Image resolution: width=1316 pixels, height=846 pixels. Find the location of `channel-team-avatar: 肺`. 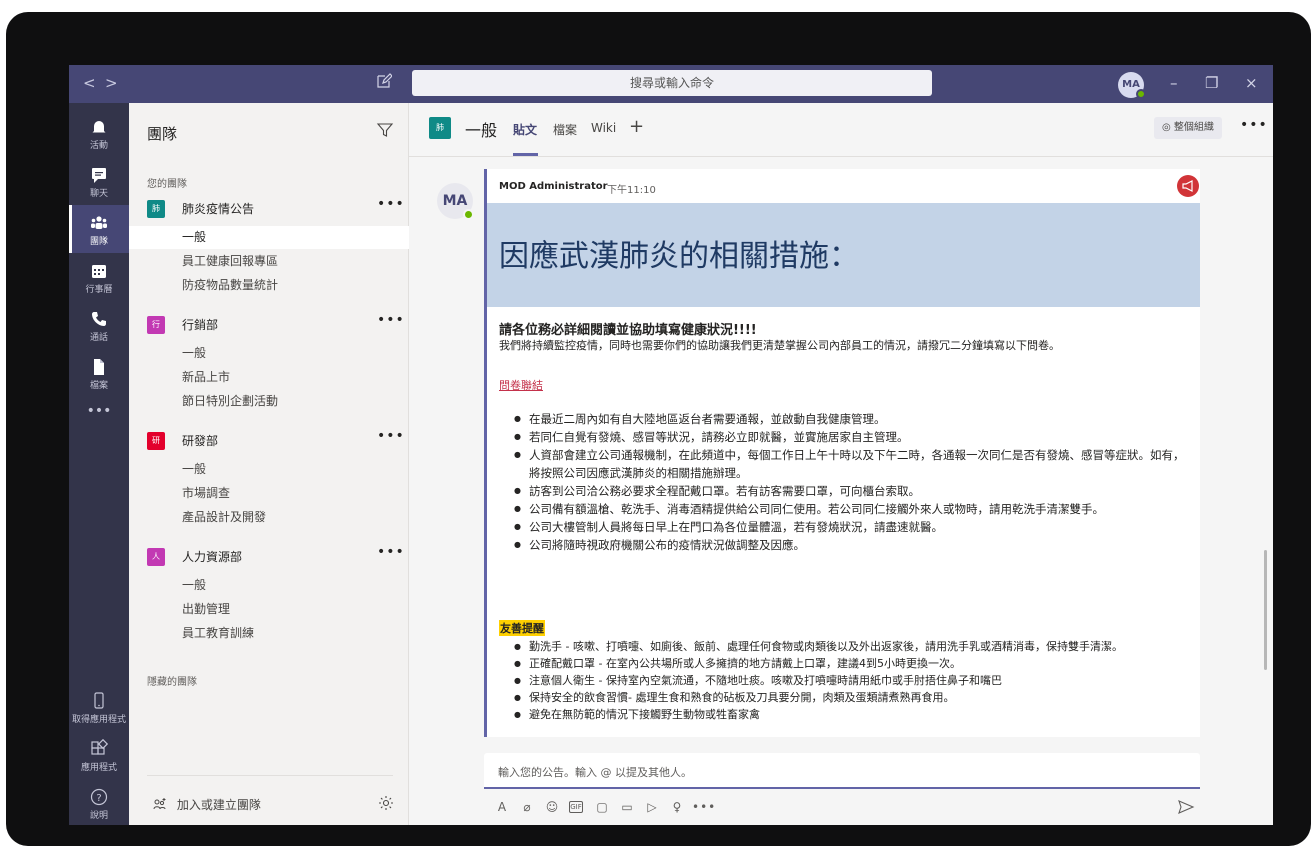

channel-team-avatar: 肺 is located at coordinates (440, 128).